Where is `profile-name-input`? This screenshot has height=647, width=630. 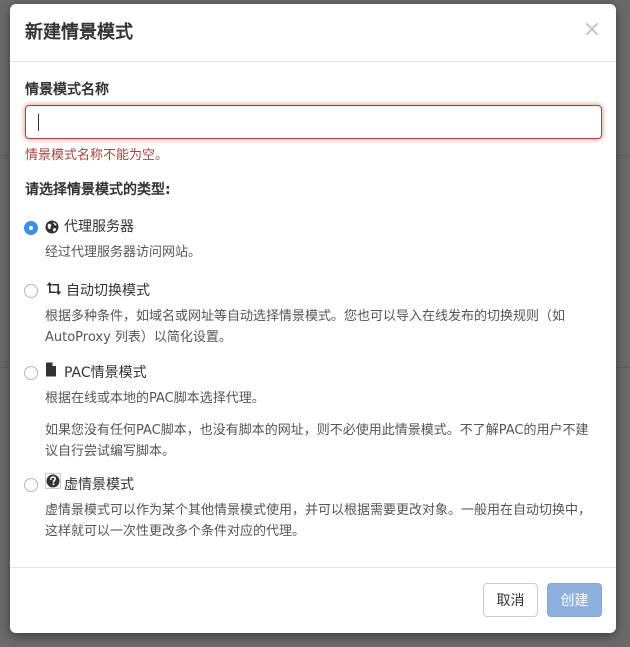 profile-name-input is located at coordinates (313, 122).